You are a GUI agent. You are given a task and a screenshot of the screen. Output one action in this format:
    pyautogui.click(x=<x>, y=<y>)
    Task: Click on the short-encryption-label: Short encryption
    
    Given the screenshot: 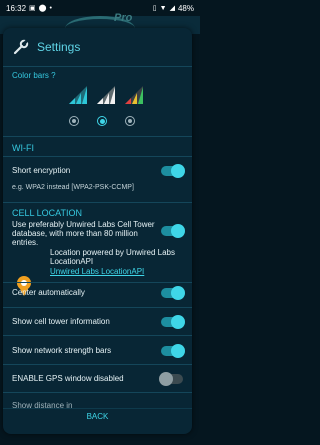 What is the action you would take?
    pyautogui.click(x=41, y=170)
    